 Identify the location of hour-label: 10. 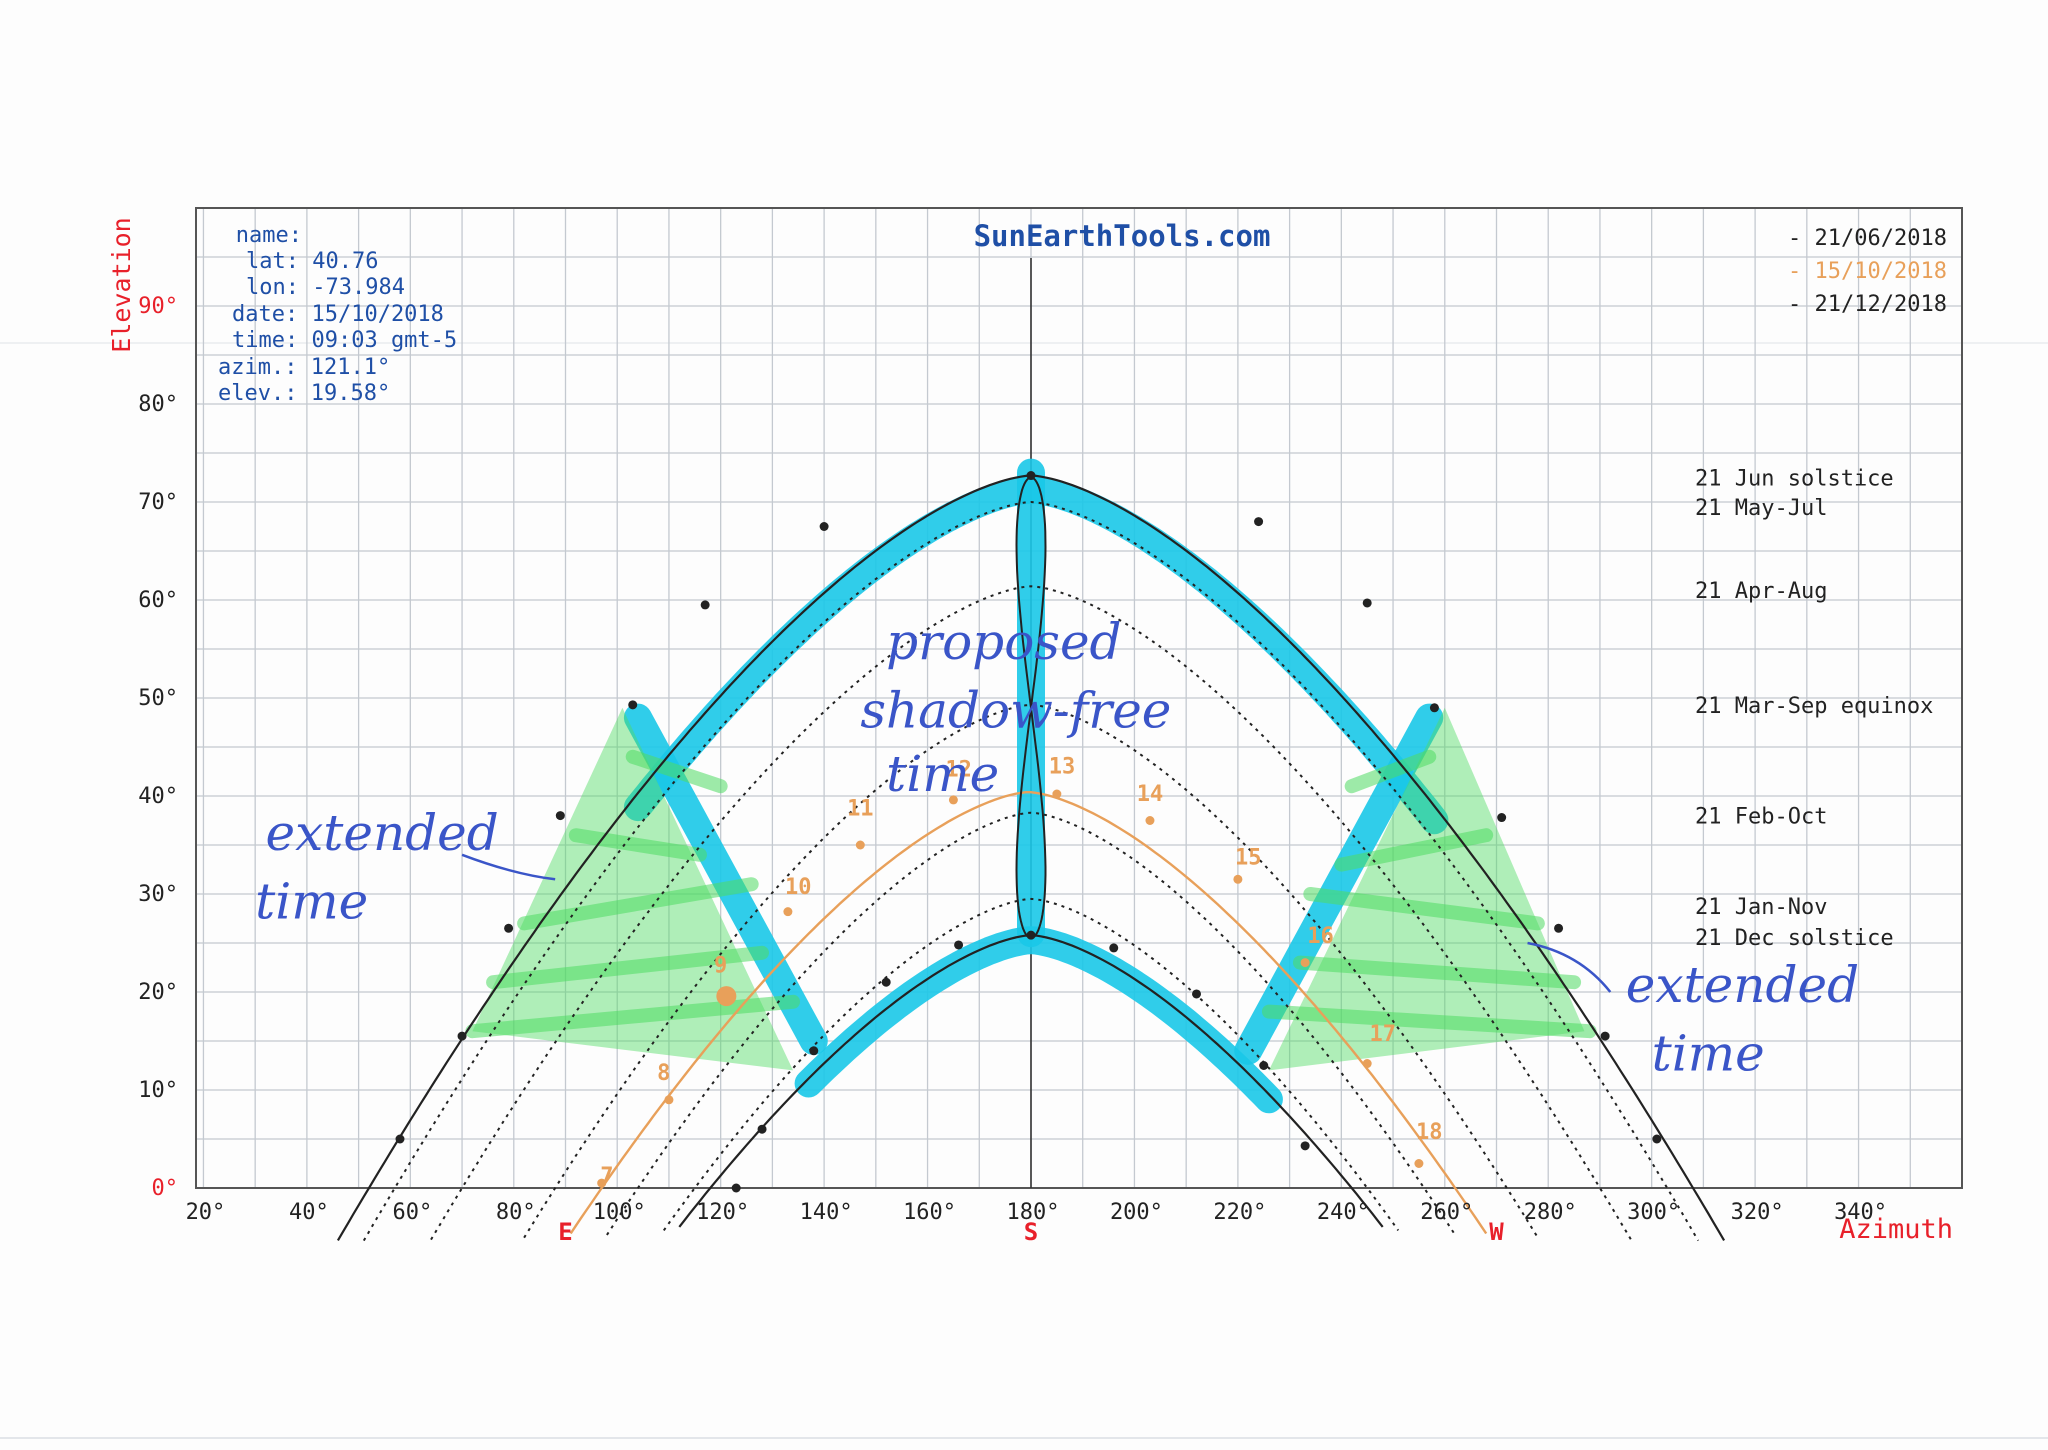
(798, 887).